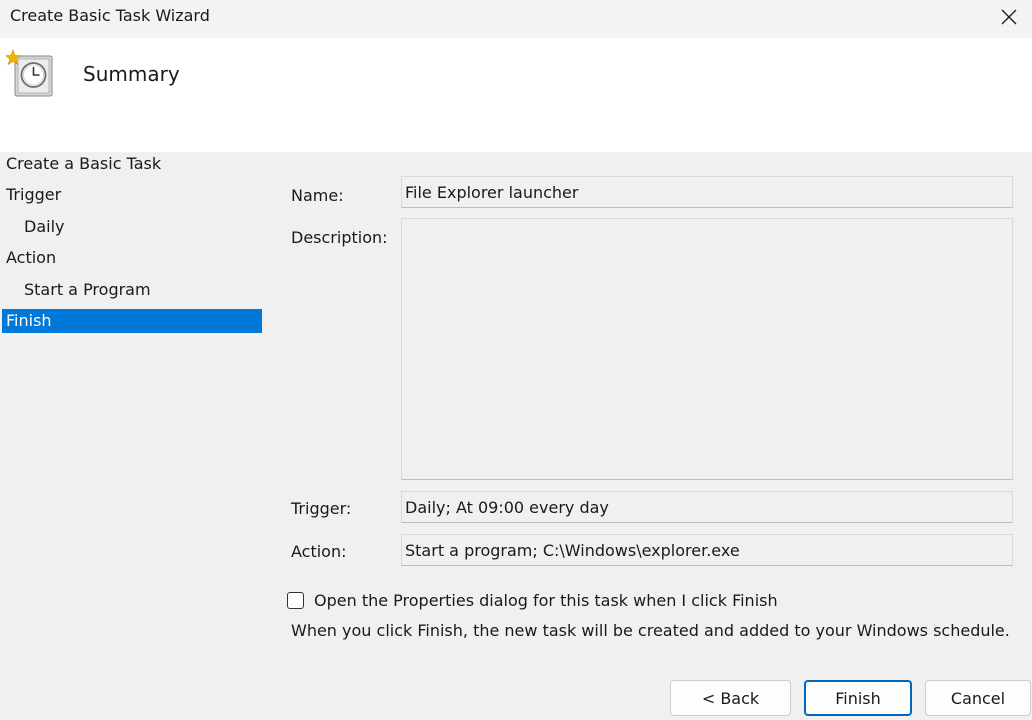 This screenshot has width=1032, height=720. I want to click on window-title: Create Basic Task Wizard, so click(110, 15).